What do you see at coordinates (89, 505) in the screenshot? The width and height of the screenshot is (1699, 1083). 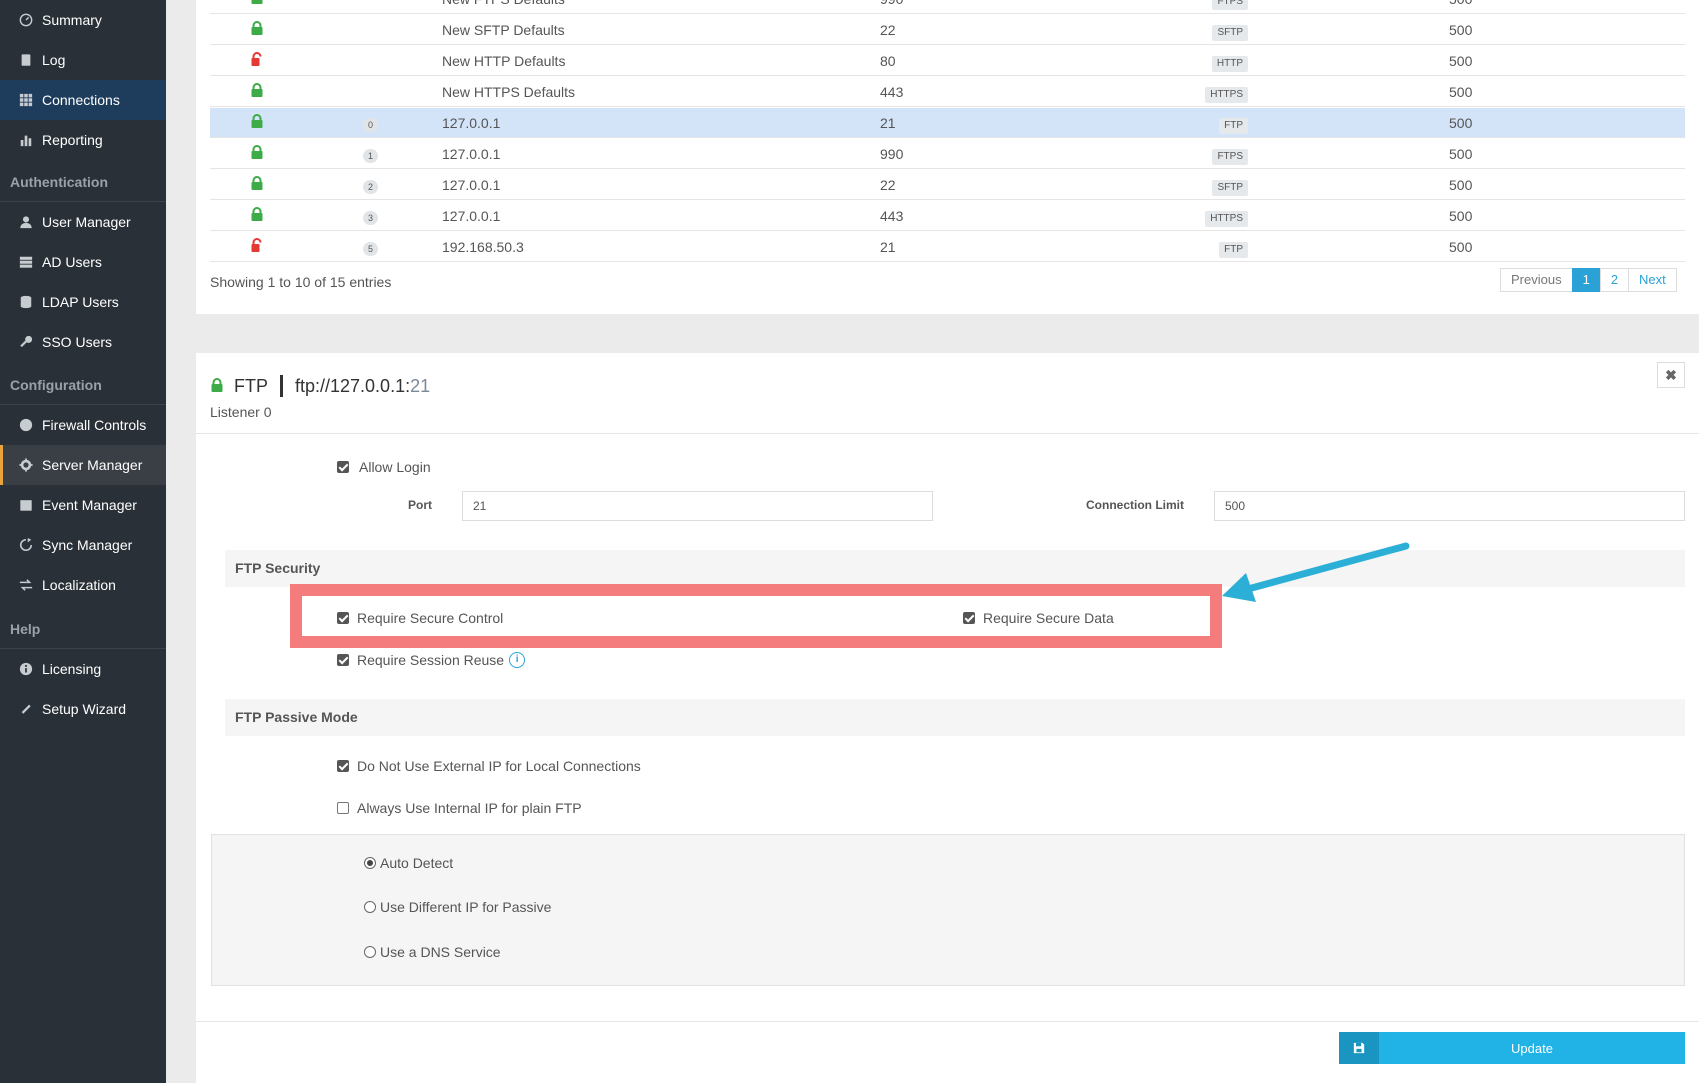 I see `sidebar-item-label: Event Manager` at bounding box center [89, 505].